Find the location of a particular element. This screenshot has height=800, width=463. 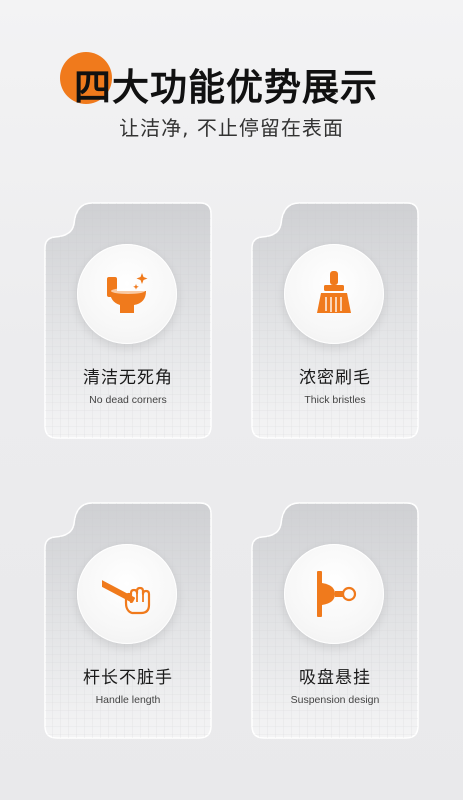

brush-icon is located at coordinates (334, 292).